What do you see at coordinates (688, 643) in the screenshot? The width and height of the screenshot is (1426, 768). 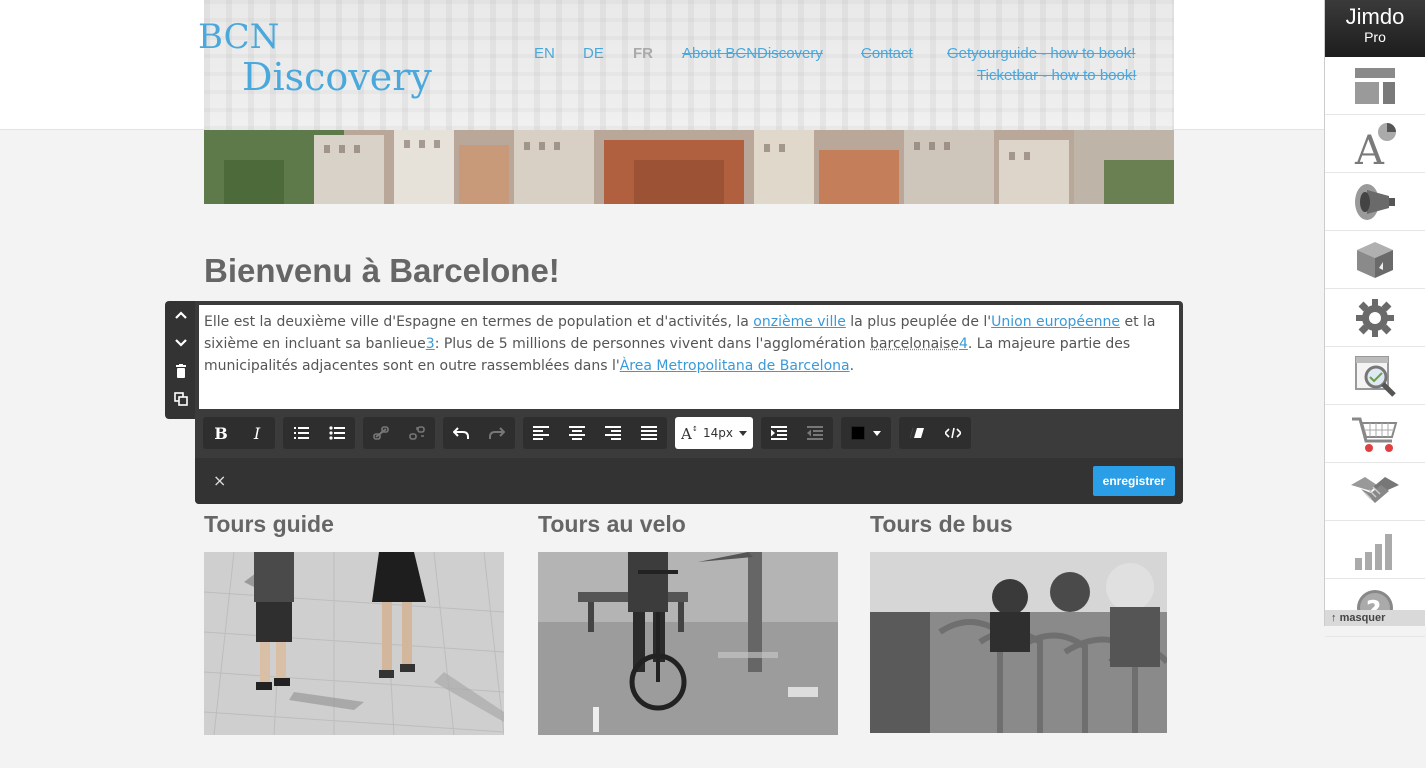 I see `tour-image-velo` at bounding box center [688, 643].